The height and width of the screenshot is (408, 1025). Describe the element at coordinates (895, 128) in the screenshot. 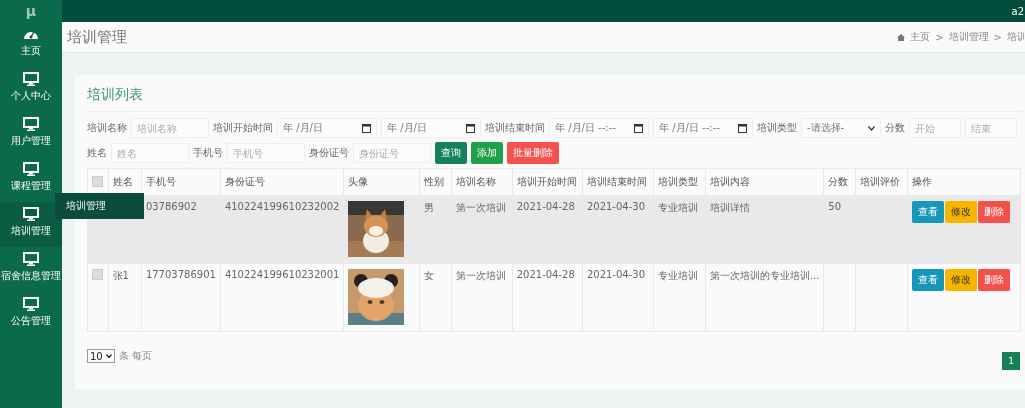

I see `filter-label: 分数` at that location.